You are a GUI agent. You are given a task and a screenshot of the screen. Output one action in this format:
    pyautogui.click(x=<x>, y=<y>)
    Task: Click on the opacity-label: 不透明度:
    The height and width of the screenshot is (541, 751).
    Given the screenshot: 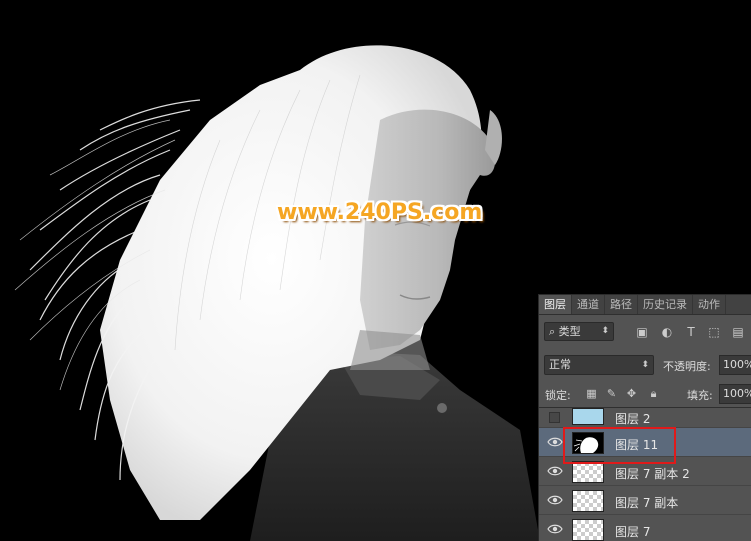 What is the action you would take?
    pyautogui.click(x=687, y=366)
    